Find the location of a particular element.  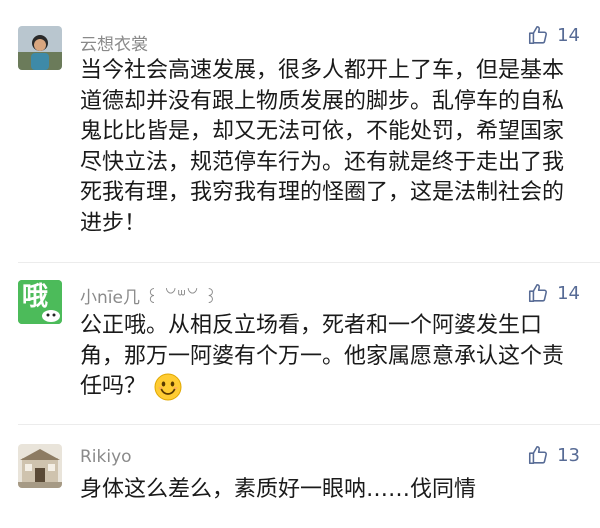

username: Rikiyo is located at coordinates (106, 457).